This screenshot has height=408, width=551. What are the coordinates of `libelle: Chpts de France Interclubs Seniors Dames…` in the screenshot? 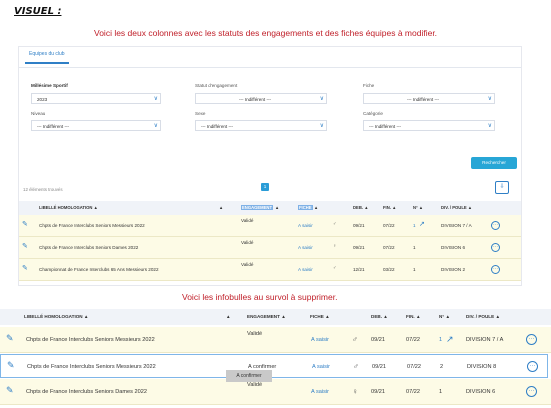 It's located at (86, 392).